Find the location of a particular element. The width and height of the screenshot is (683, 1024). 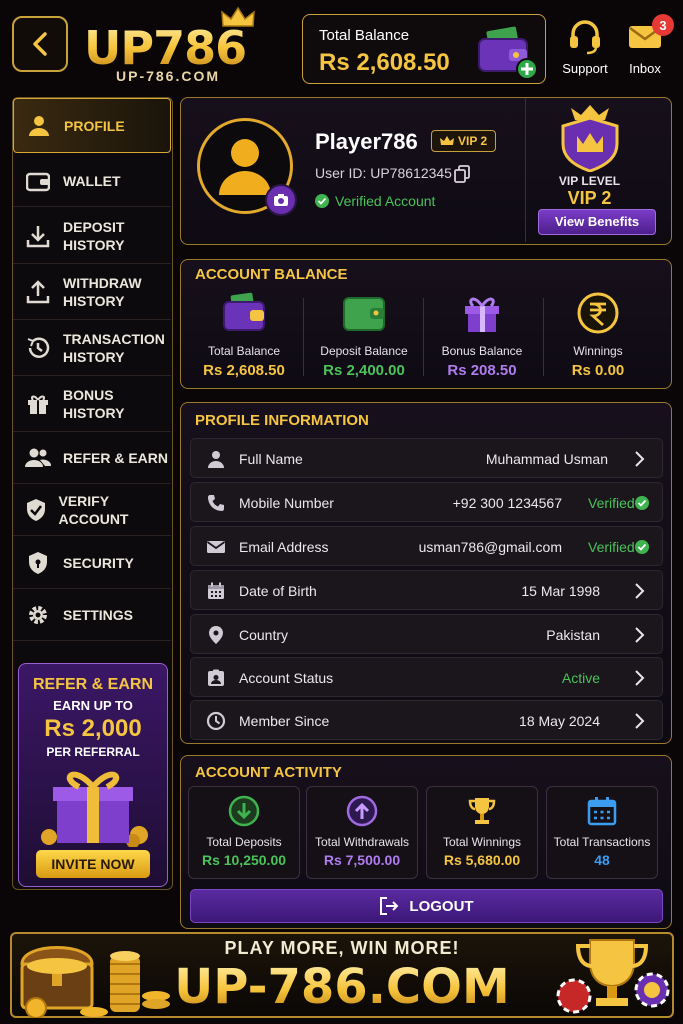

activity-cell-winnings: Total Winnings Rs 5,680.00 is located at coordinates (482, 832).